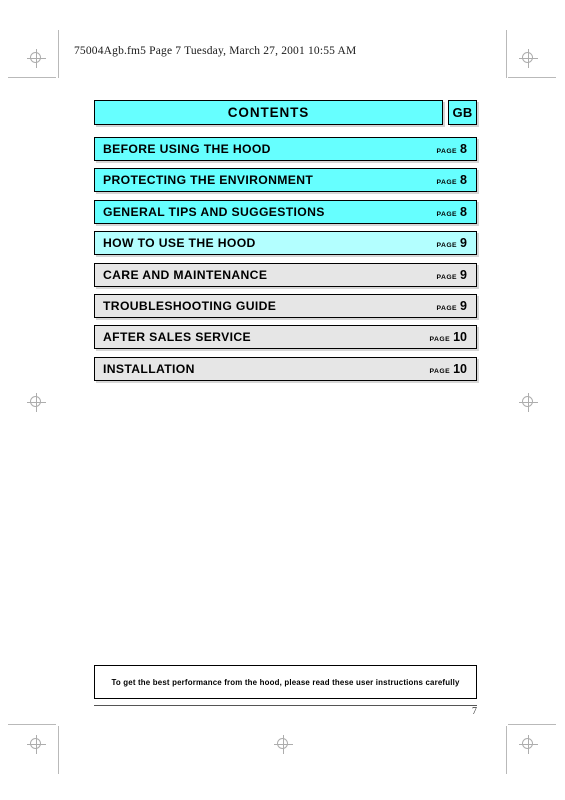 The height and width of the screenshot is (800, 565). Describe the element at coordinates (32, 77) in the screenshot. I see `crop-line-top-left-horizontal` at that location.